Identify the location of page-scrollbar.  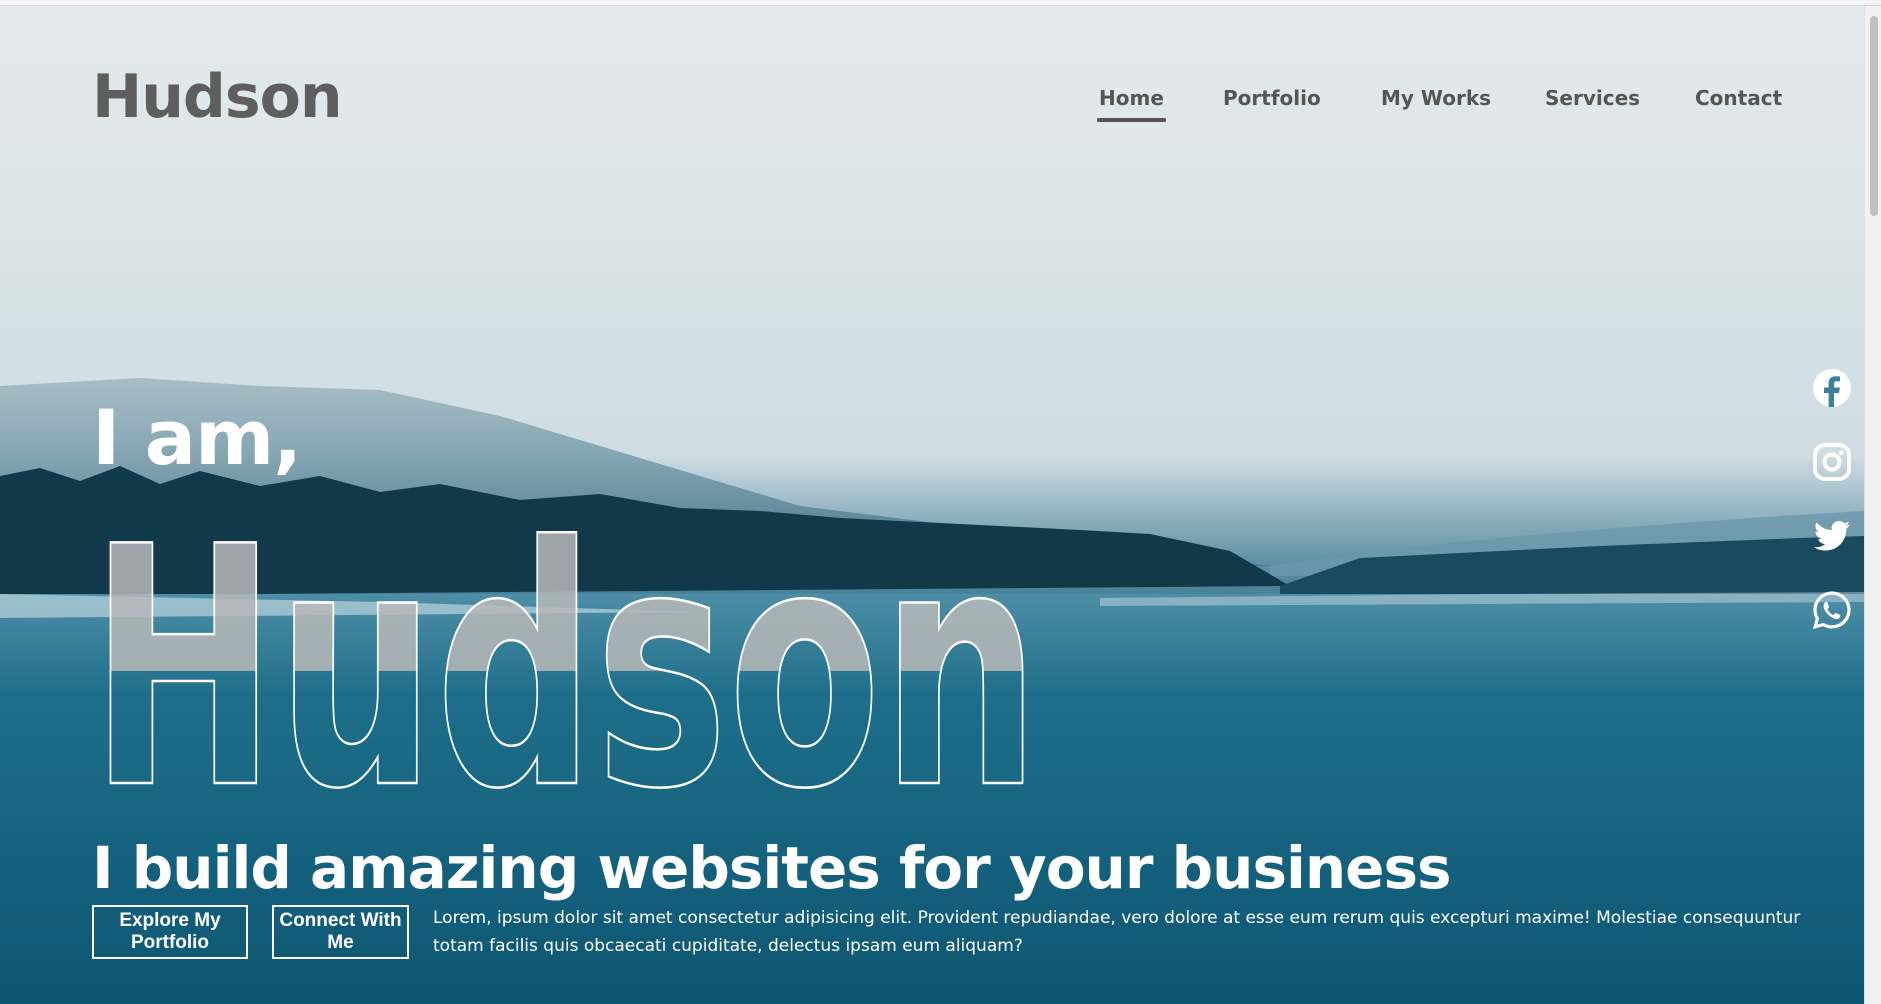
(1872, 505).